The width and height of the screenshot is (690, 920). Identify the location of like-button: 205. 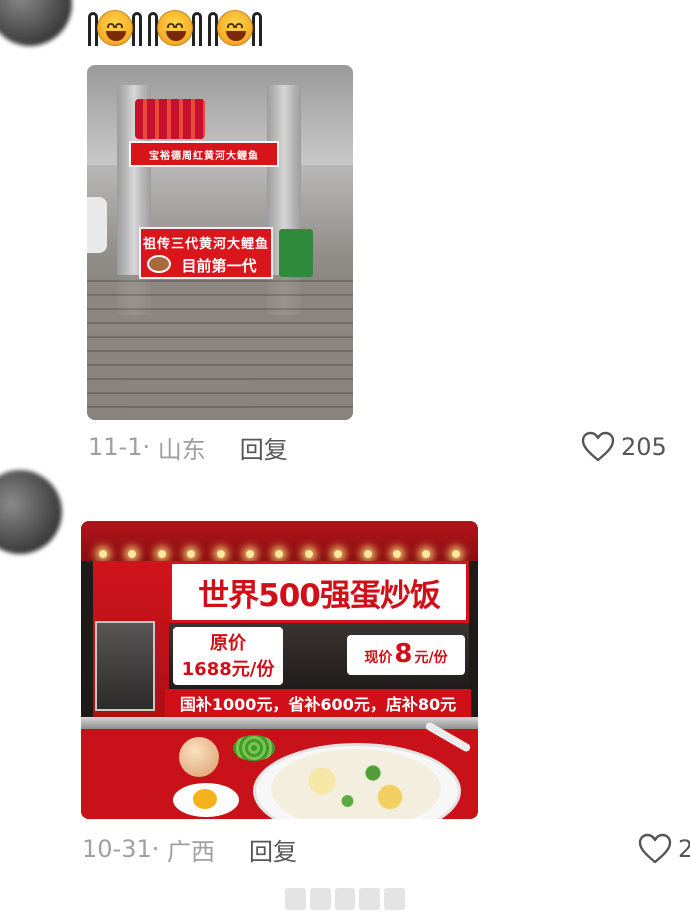
(624, 447).